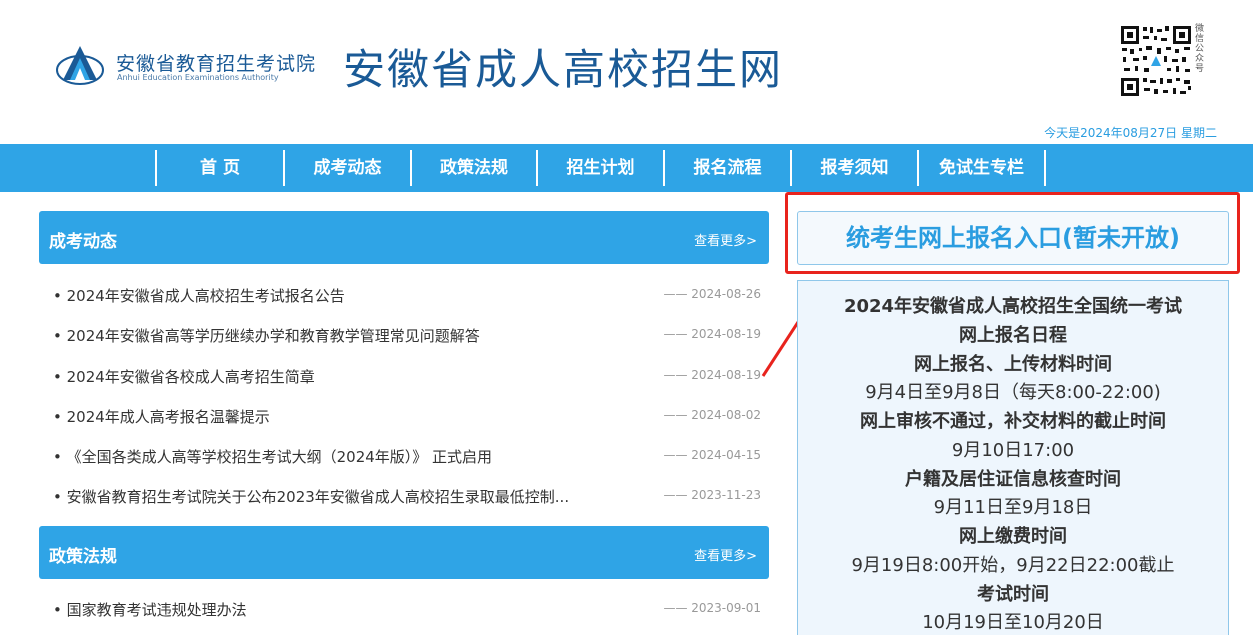 Image resolution: width=1253 pixels, height=635 pixels. I want to click on news-title: • 《全国各类成人高等学校招生考试大纲（2024年版）》 正式启用, so click(272, 456).